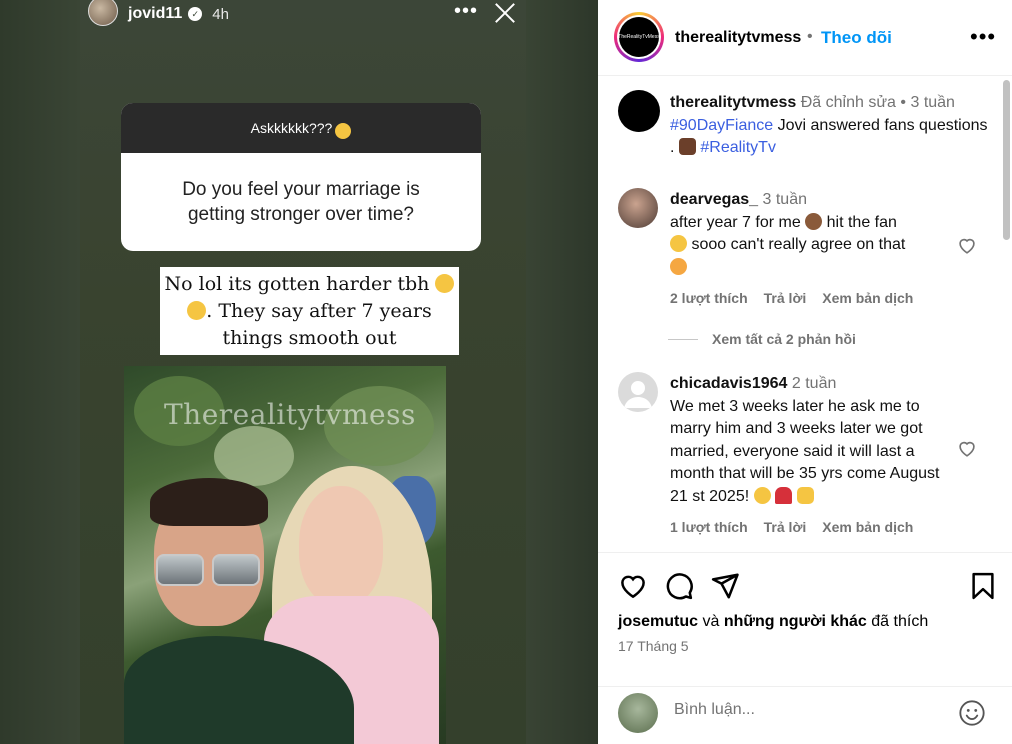 This screenshot has width=1012, height=744. Describe the element at coordinates (1006, 160) in the screenshot. I see `scrollbar-thumb` at that location.